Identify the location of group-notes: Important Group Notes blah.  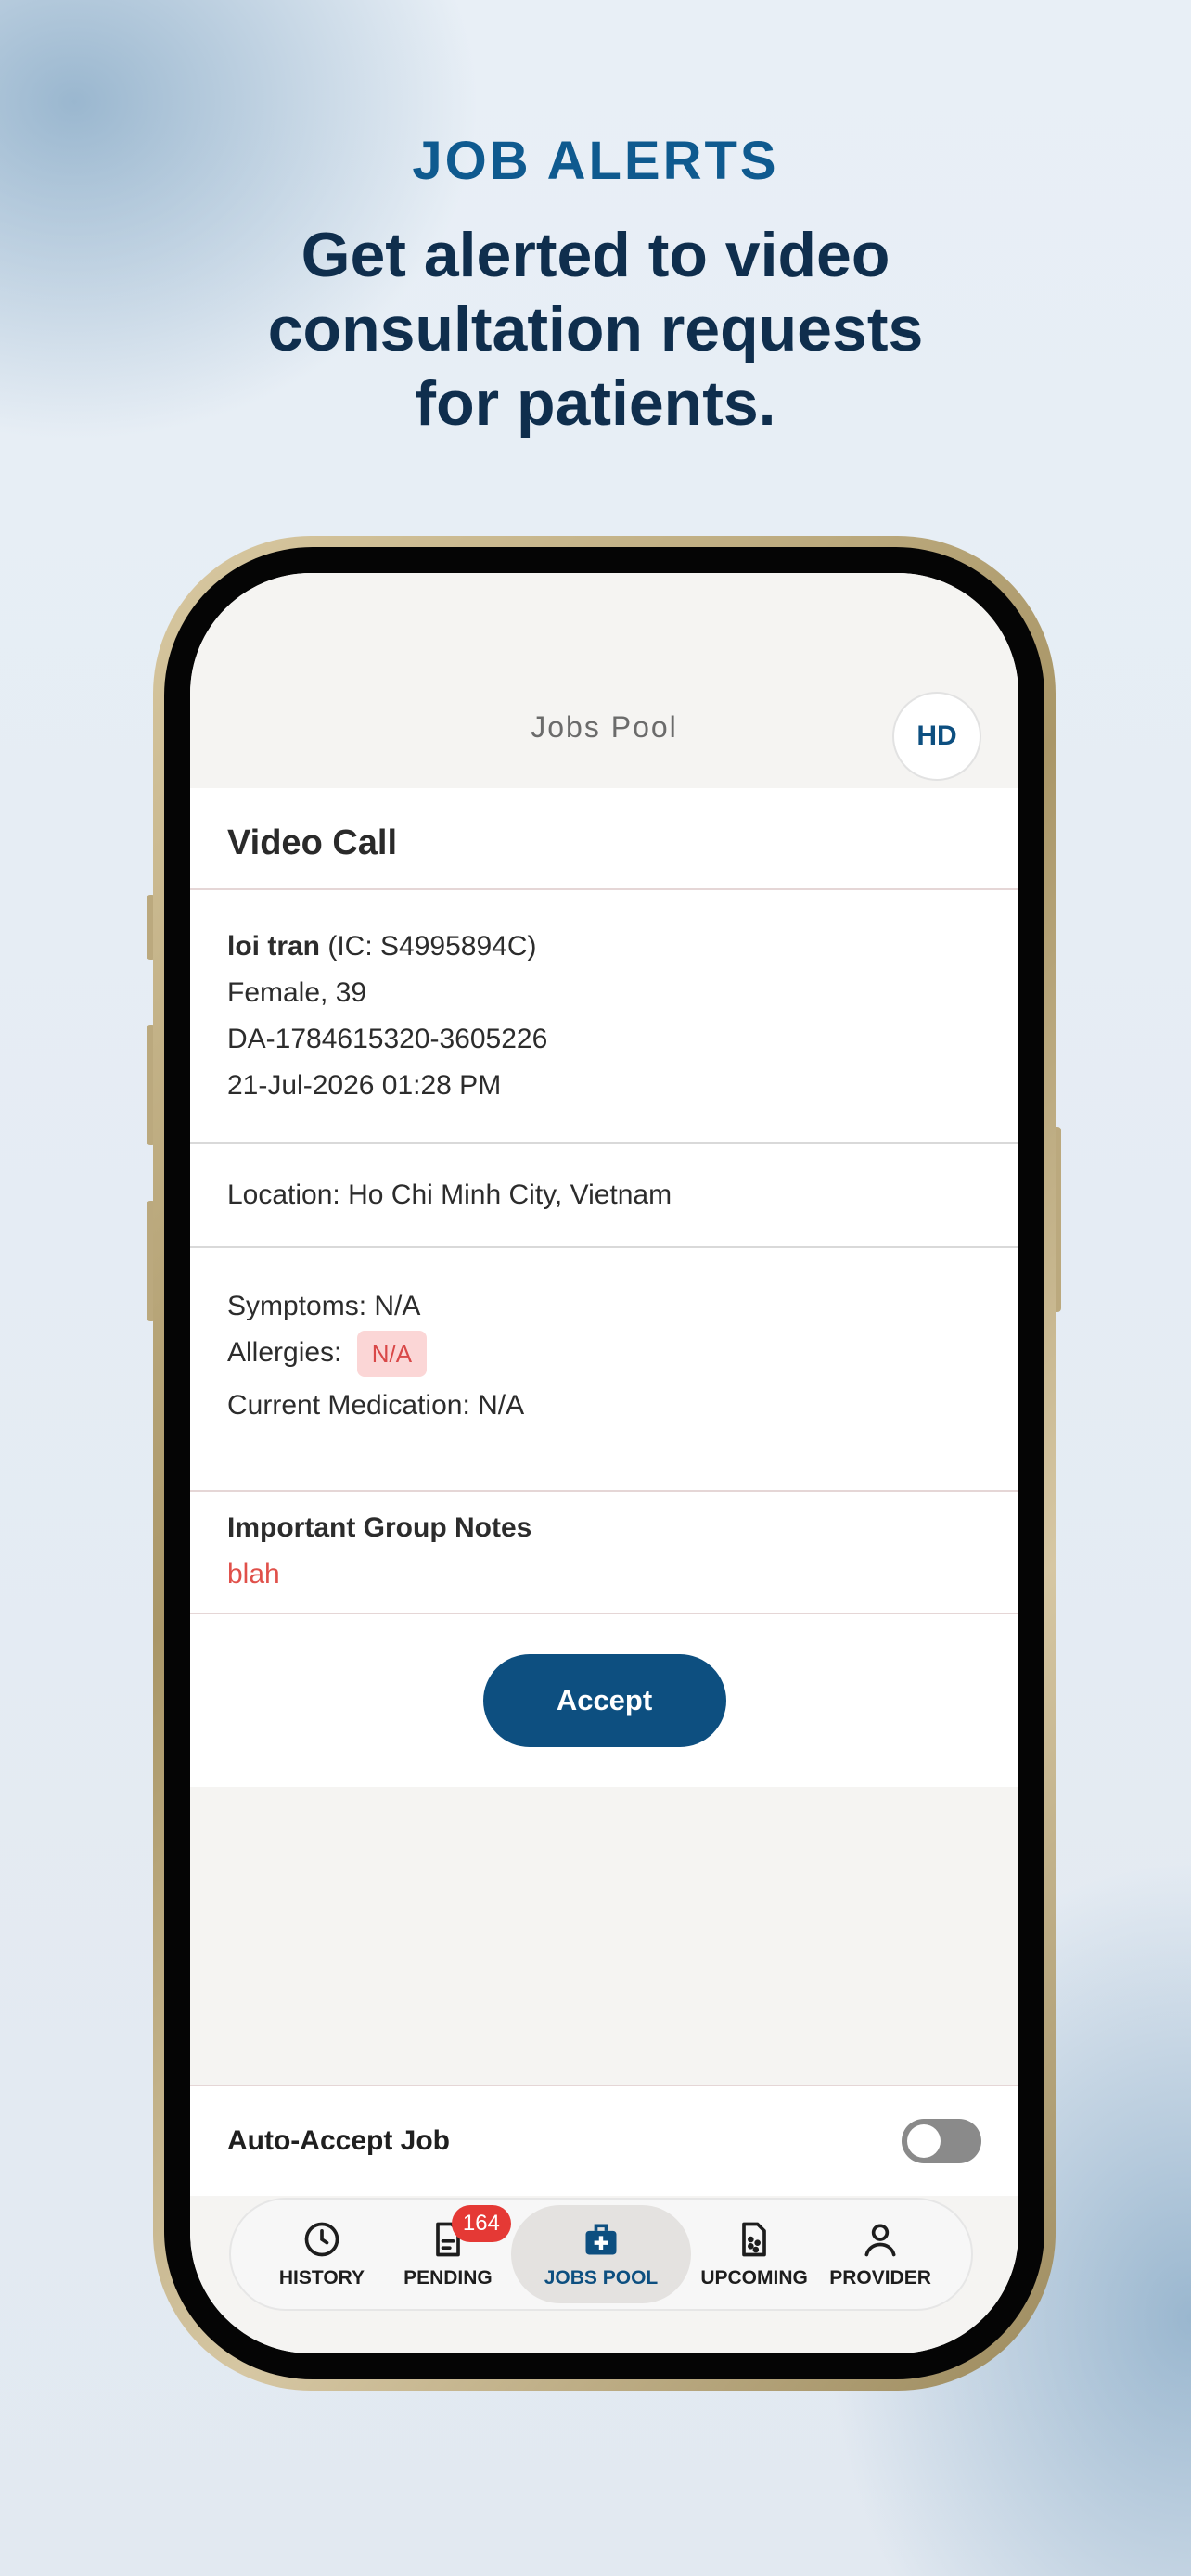
(604, 1553).